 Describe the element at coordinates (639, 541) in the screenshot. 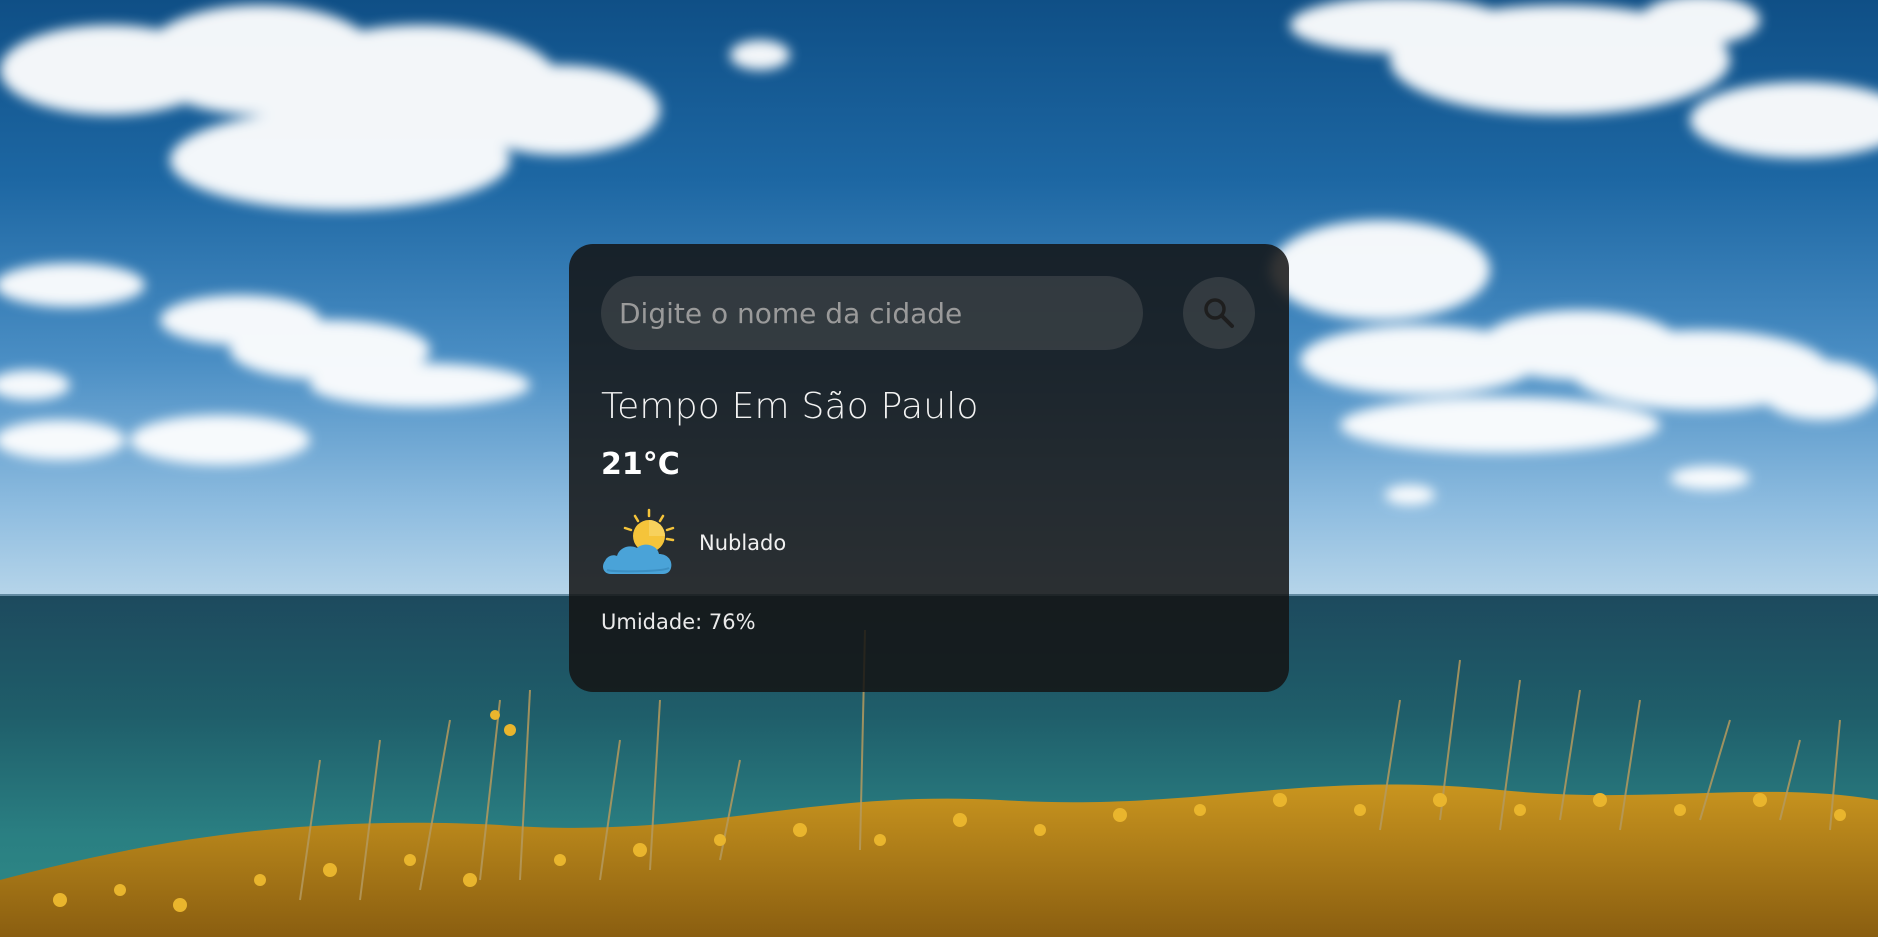

I see `partly-cloudy-icon` at that location.